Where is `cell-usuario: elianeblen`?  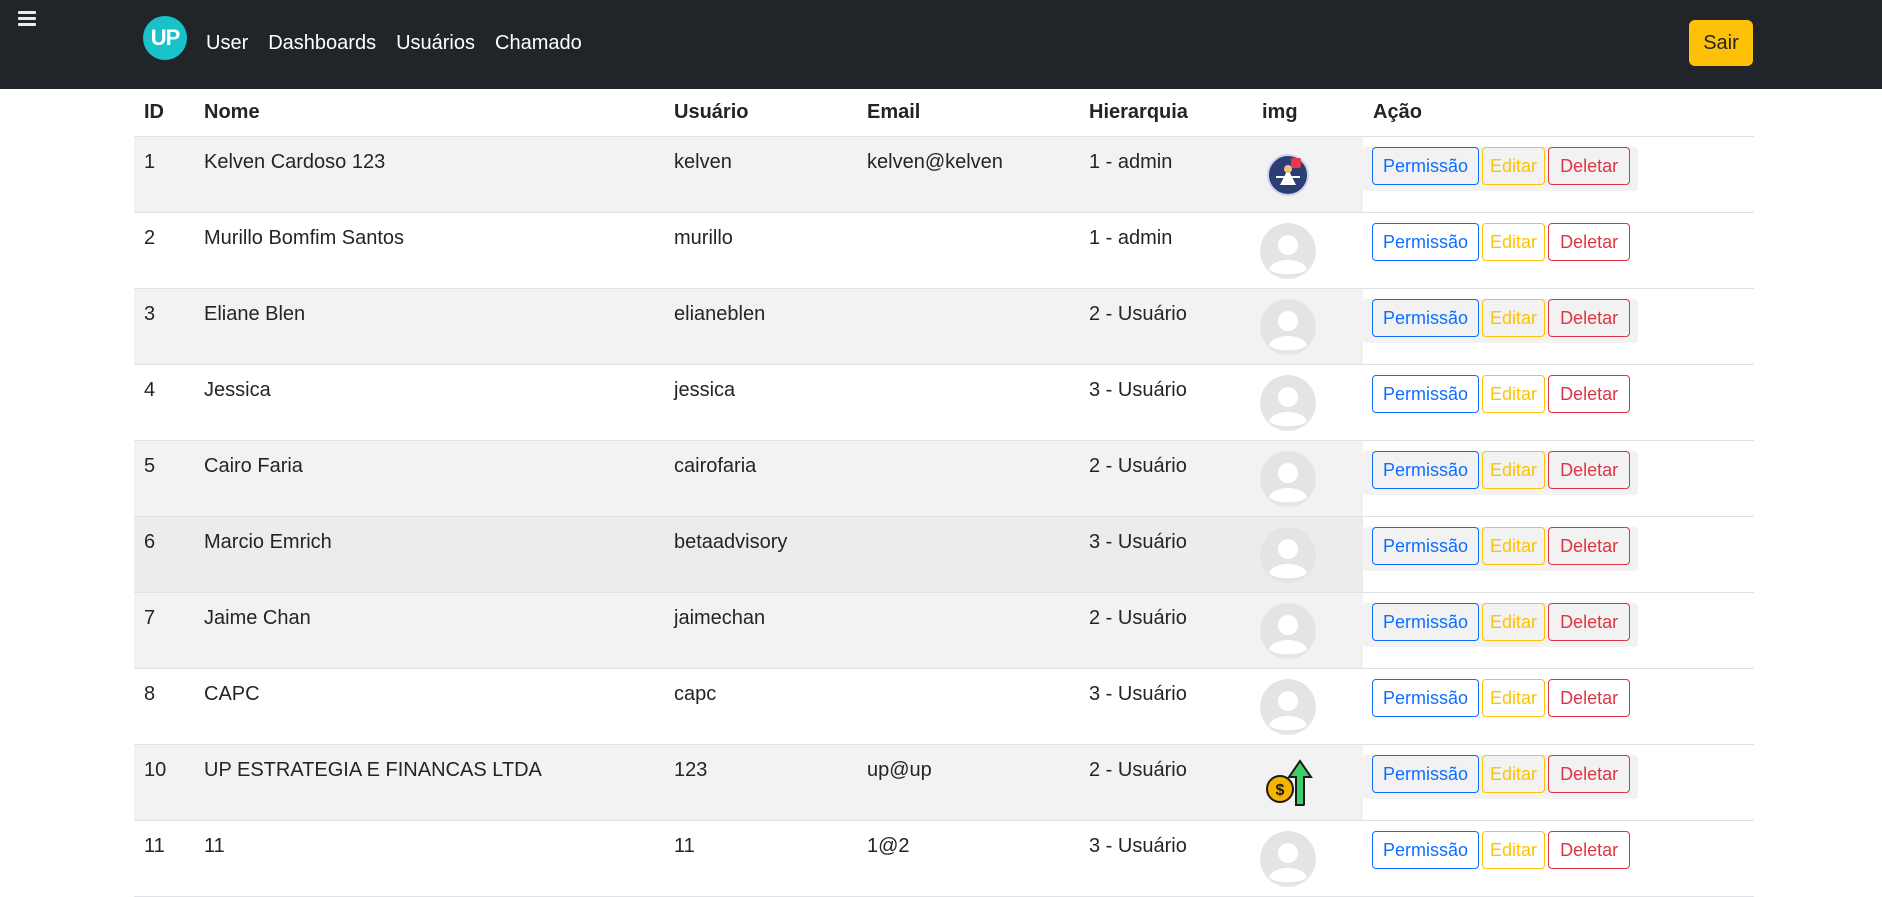
cell-usuario: elianeblen is located at coordinates (760, 326).